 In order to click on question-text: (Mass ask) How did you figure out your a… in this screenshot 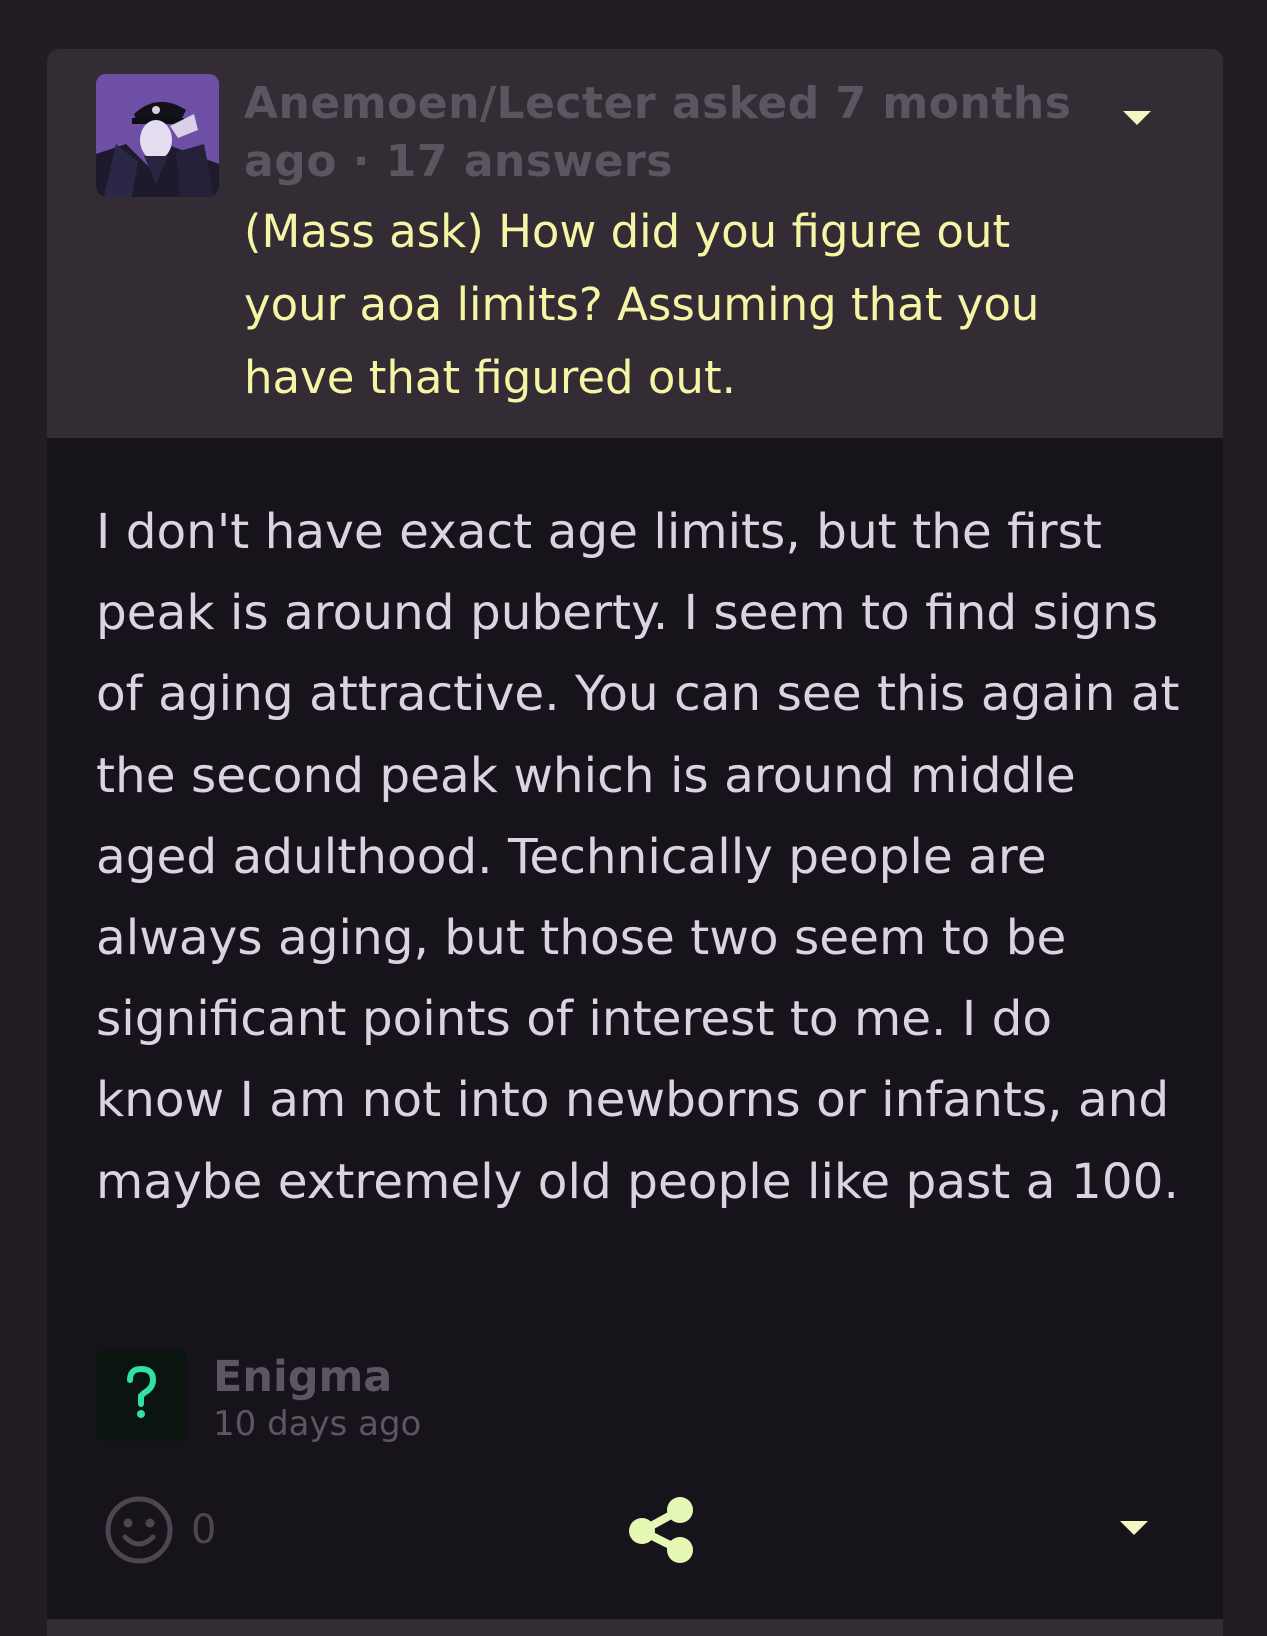, I will do `click(642, 304)`.